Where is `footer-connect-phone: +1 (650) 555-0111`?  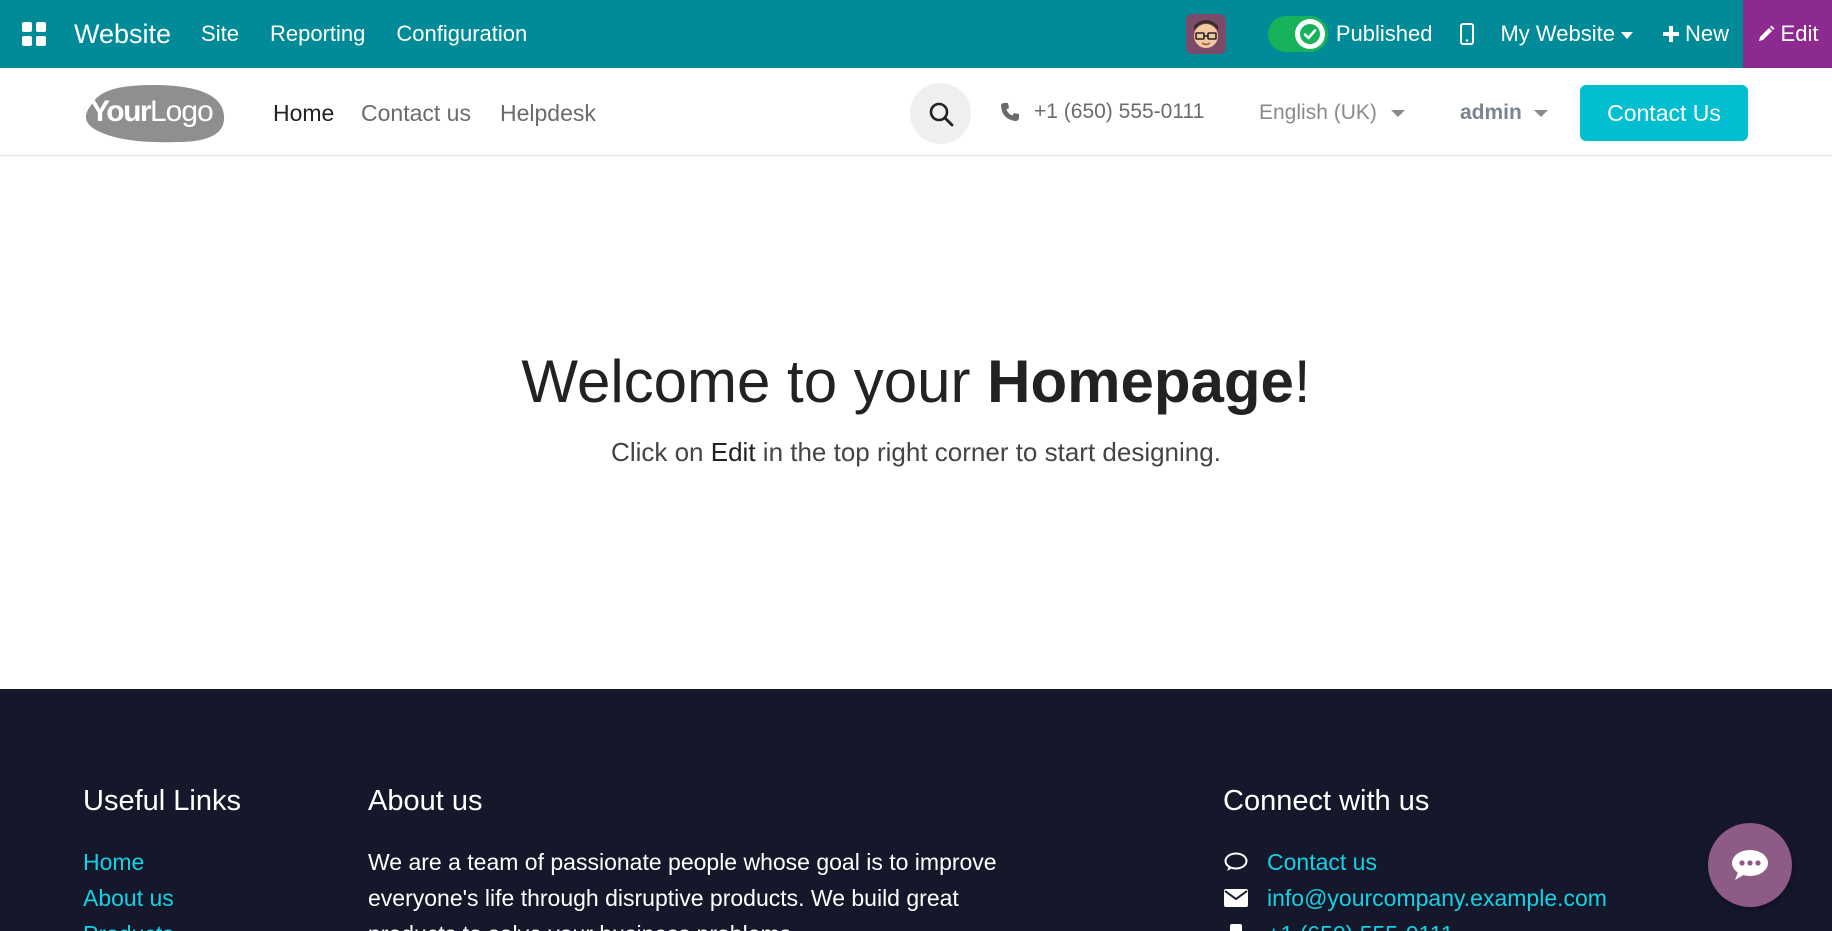 footer-connect-phone: +1 (650) 555-0111 is located at coordinates (1415, 923).